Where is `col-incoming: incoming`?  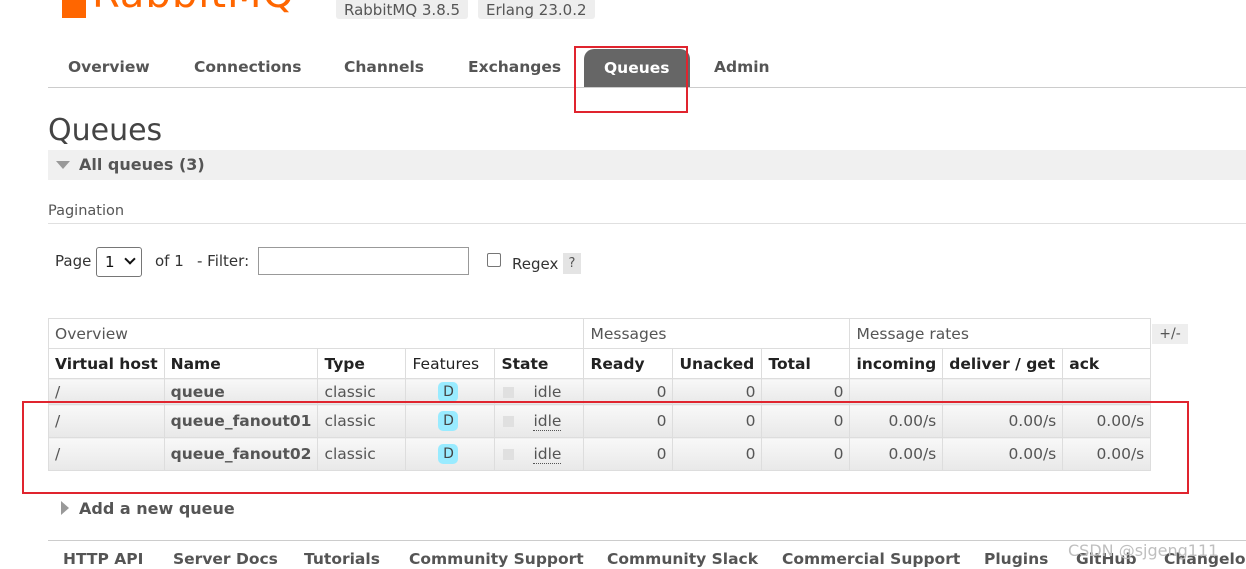 col-incoming: incoming is located at coordinates (896, 363).